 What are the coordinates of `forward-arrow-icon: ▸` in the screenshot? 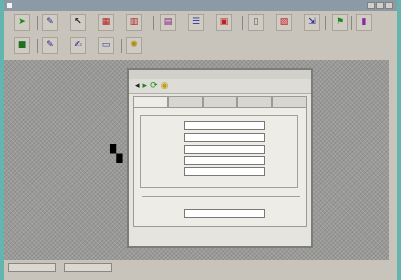 It's located at (145, 86).